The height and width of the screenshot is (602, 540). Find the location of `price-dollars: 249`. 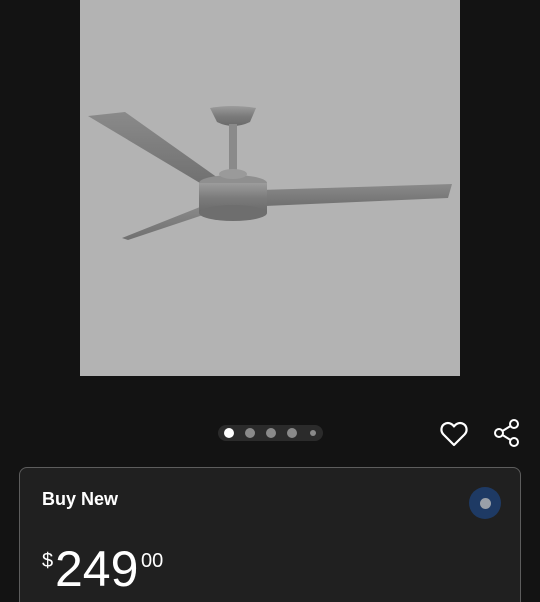

price-dollars: 249 is located at coordinates (97, 569).